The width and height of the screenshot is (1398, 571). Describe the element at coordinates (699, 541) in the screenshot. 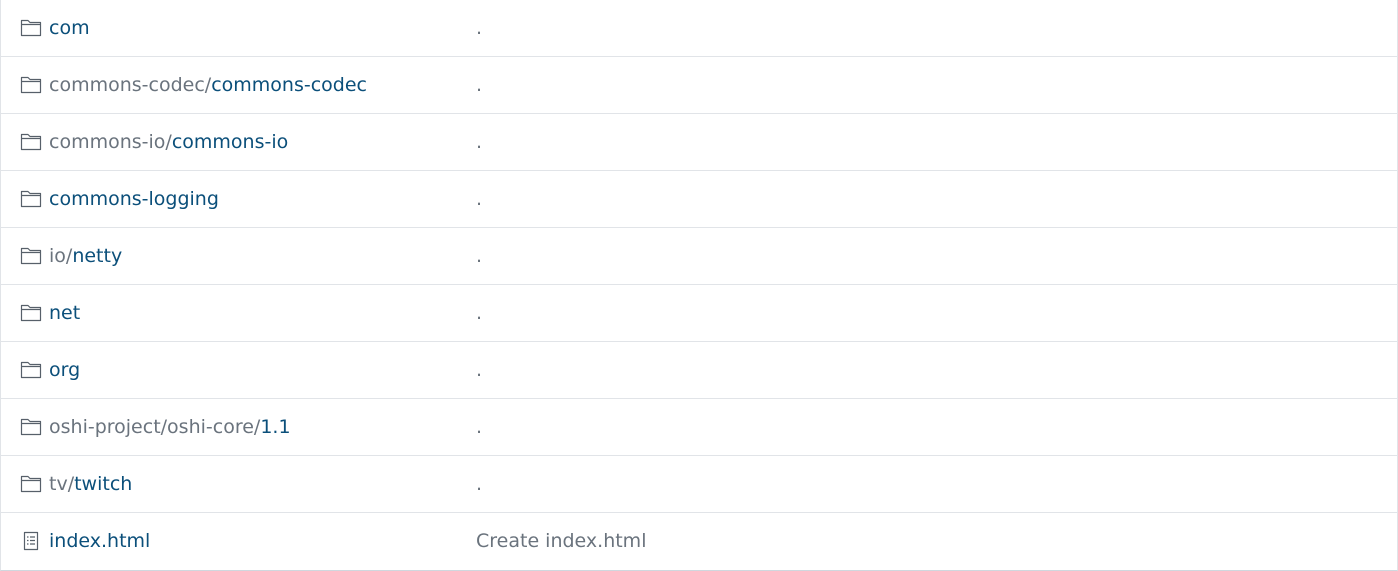

I see `file-row-index-html: index.html Create index.html` at that location.